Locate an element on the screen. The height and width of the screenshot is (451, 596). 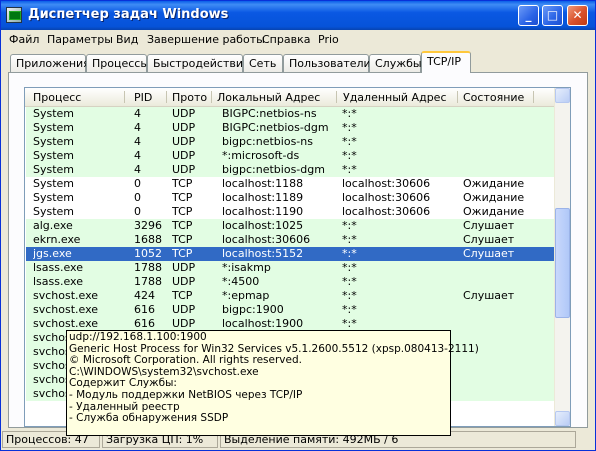
table-row: lsass.exe 1788 UDP *:4500 *:* is located at coordinates (291, 282).